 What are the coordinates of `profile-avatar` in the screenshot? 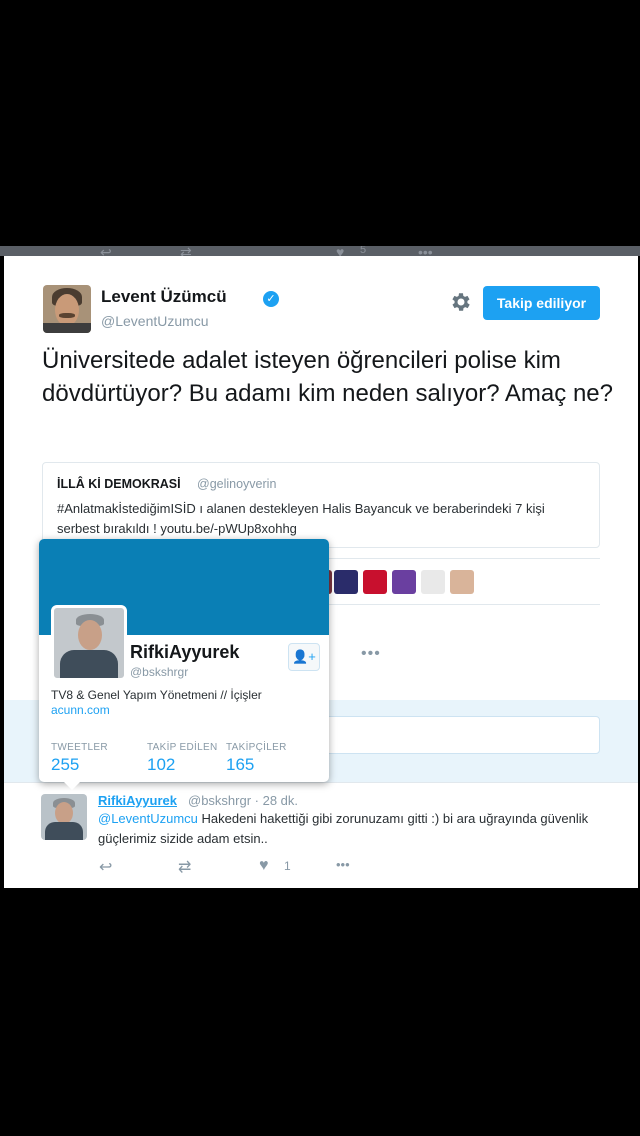 It's located at (89, 643).